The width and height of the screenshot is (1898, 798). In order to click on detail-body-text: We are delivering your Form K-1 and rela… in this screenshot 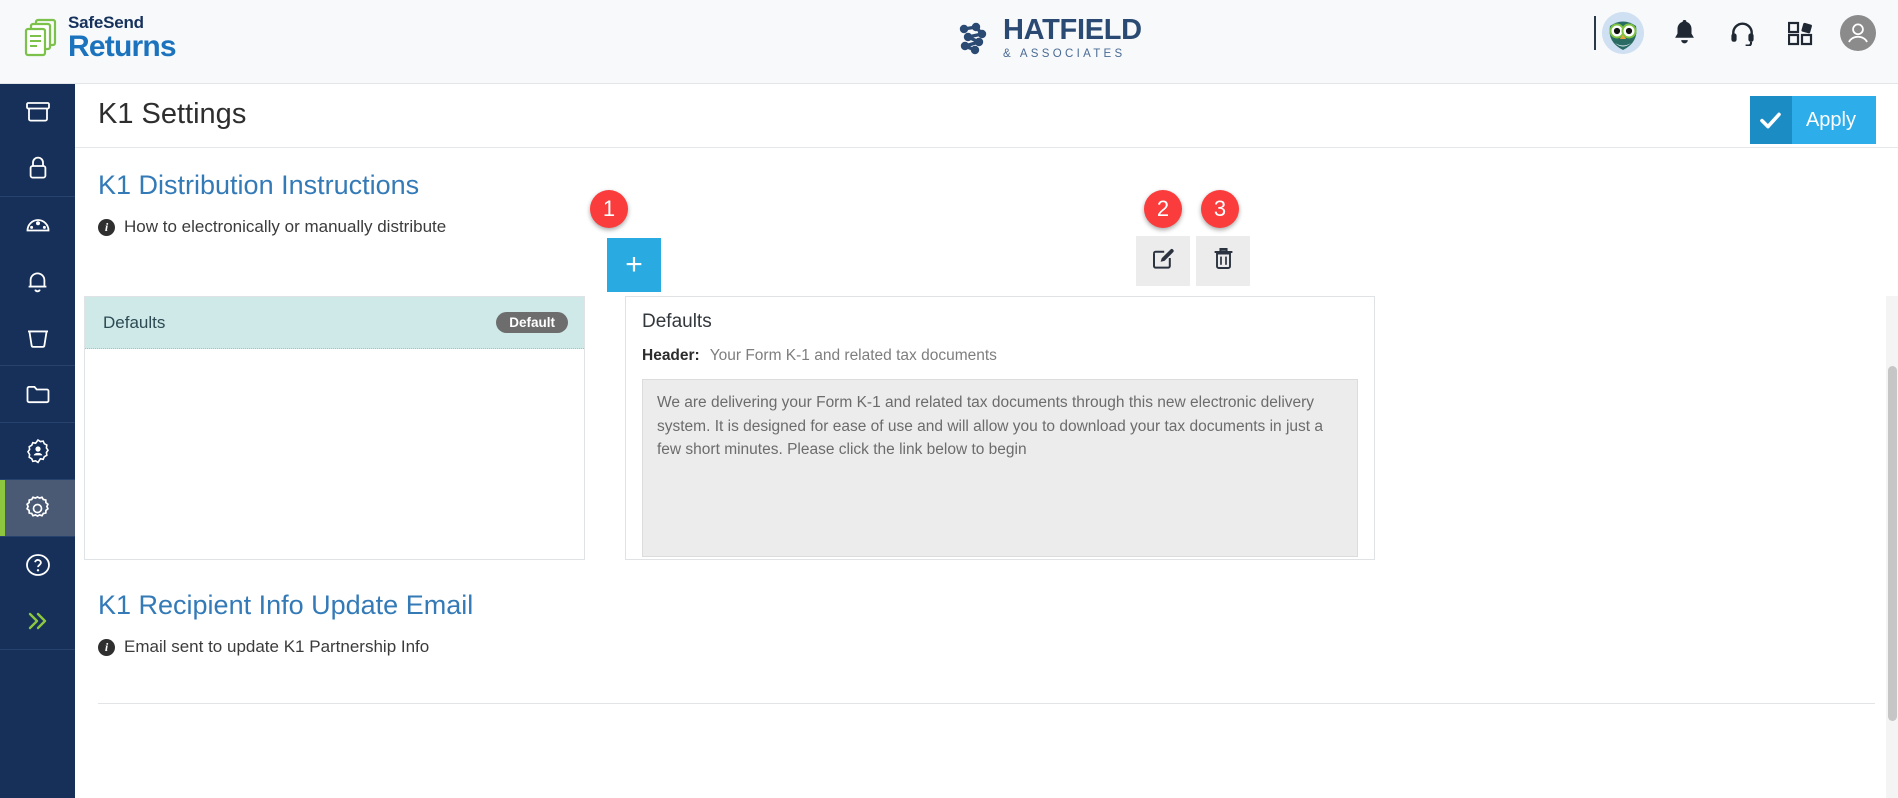, I will do `click(1000, 468)`.